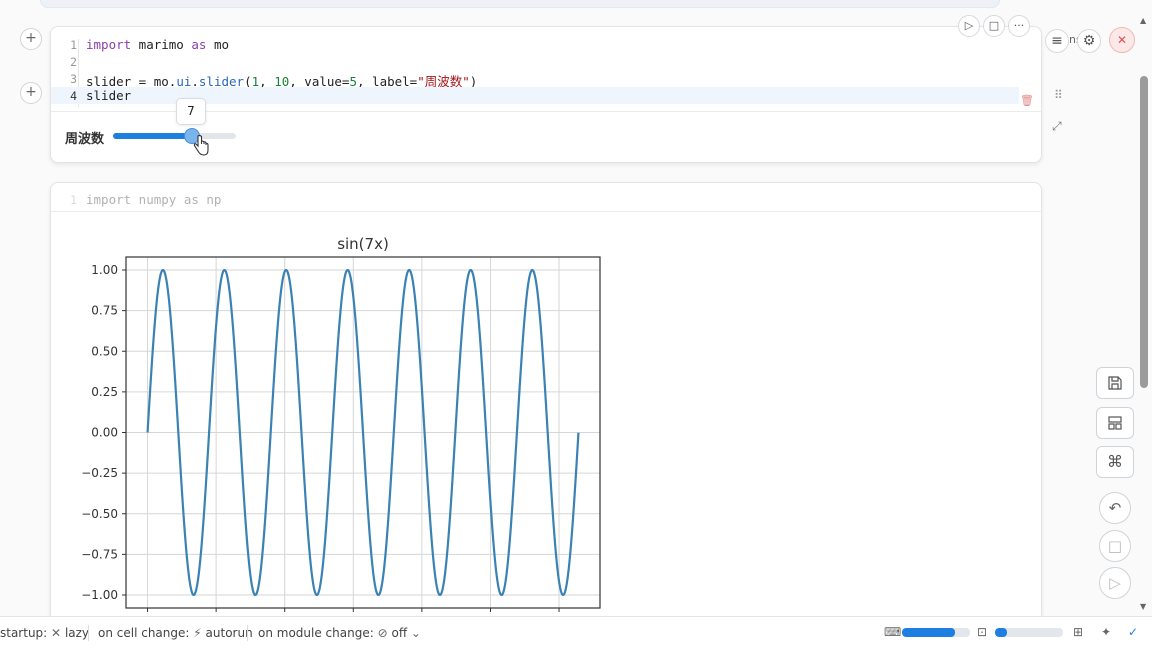  I want to click on lazy-icon: ✕, so click(56, 633).